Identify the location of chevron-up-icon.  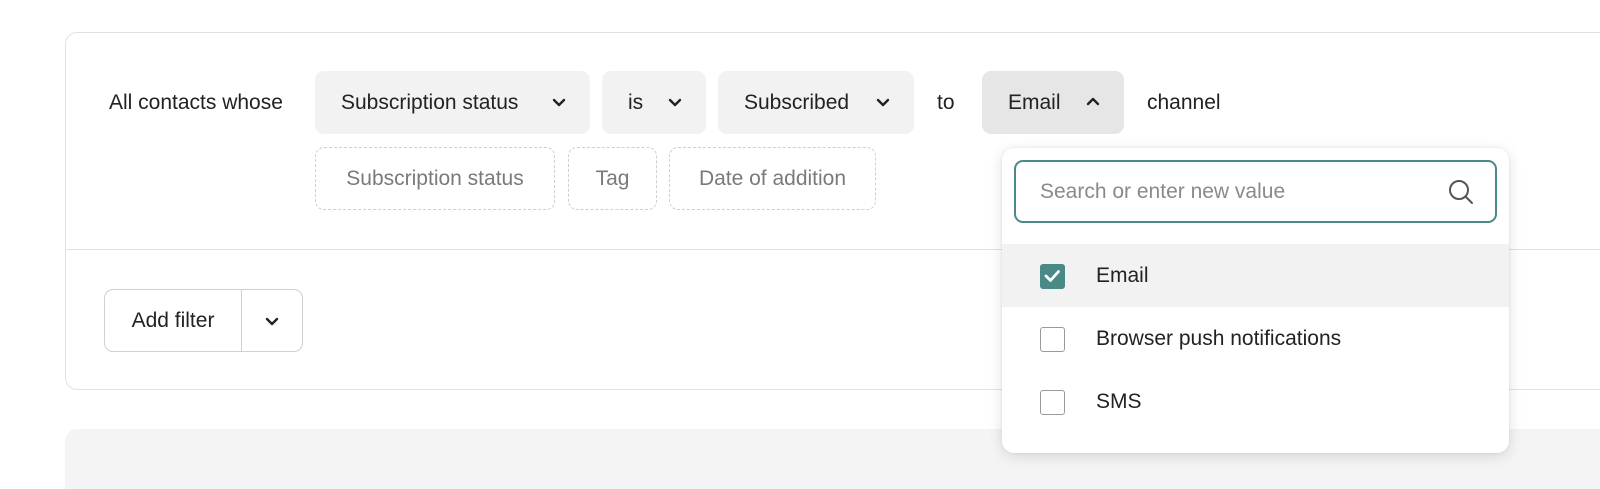
(1093, 101).